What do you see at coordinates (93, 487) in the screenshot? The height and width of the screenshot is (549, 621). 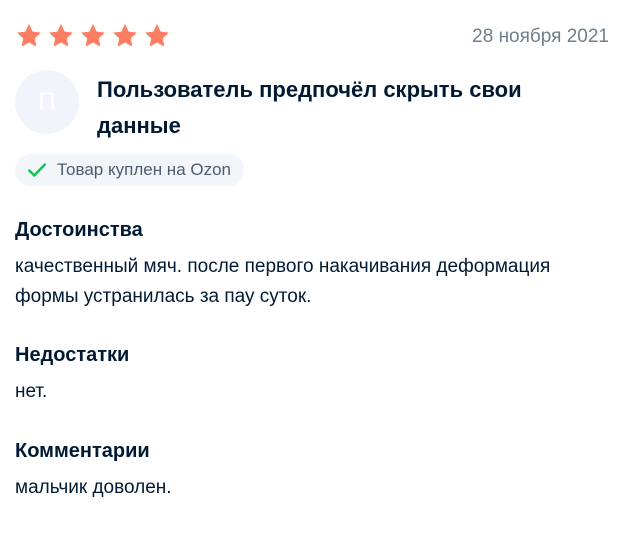 I see `comment-text: мальчик доволен.` at bounding box center [93, 487].